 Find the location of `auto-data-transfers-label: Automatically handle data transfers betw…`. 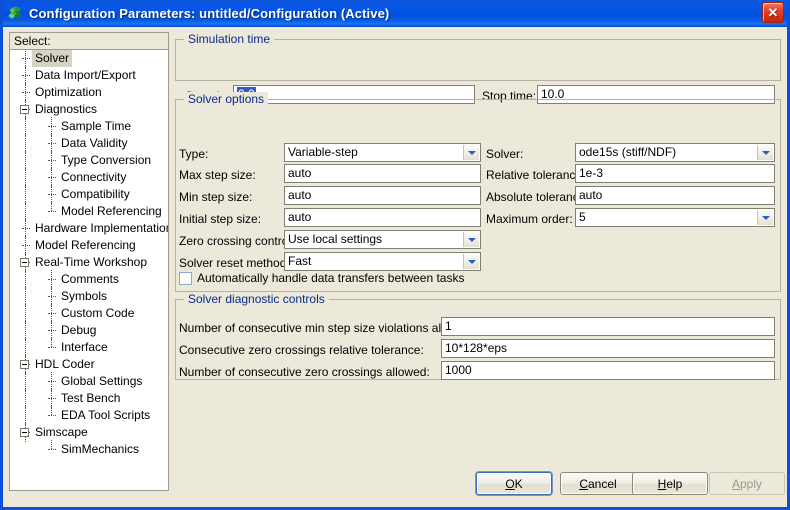

auto-data-transfers-label: Automatically handle data transfers betw… is located at coordinates (331, 278).